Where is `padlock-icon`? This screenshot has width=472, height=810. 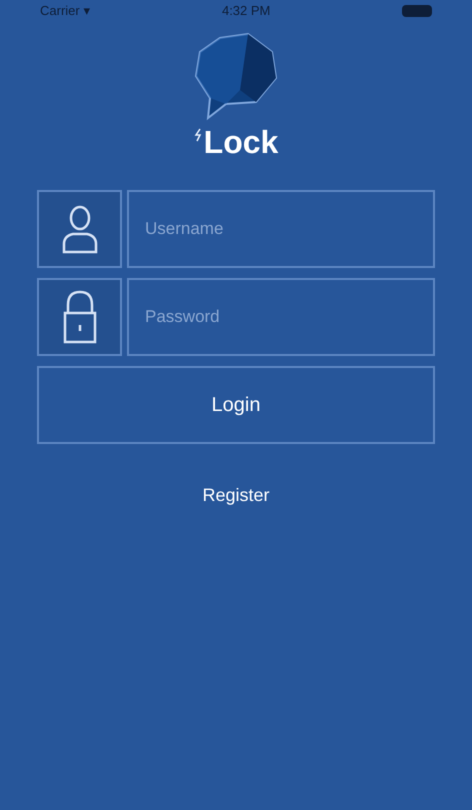 padlock-icon is located at coordinates (80, 317).